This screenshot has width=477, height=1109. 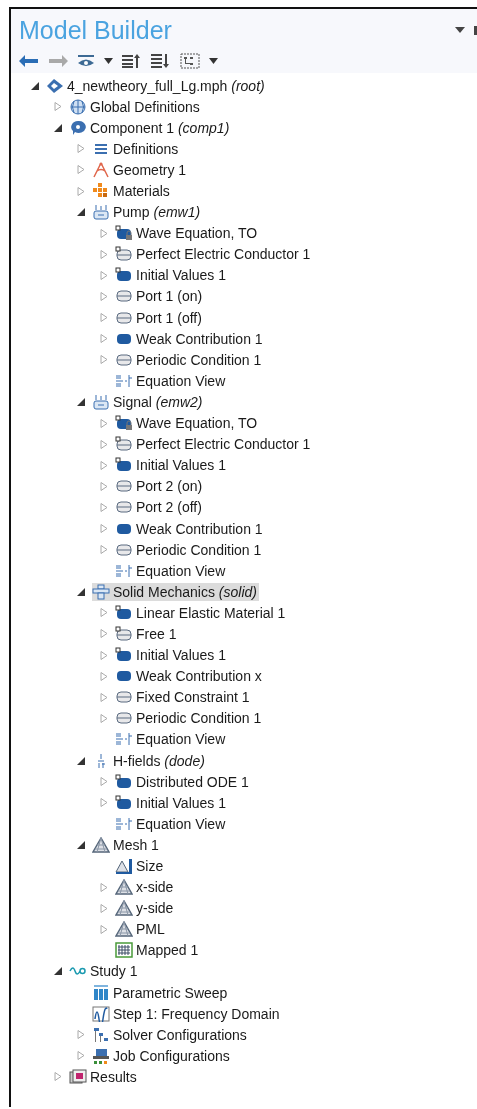 I want to click on tree-item: Weak Contribution x, so click(x=189, y=676).